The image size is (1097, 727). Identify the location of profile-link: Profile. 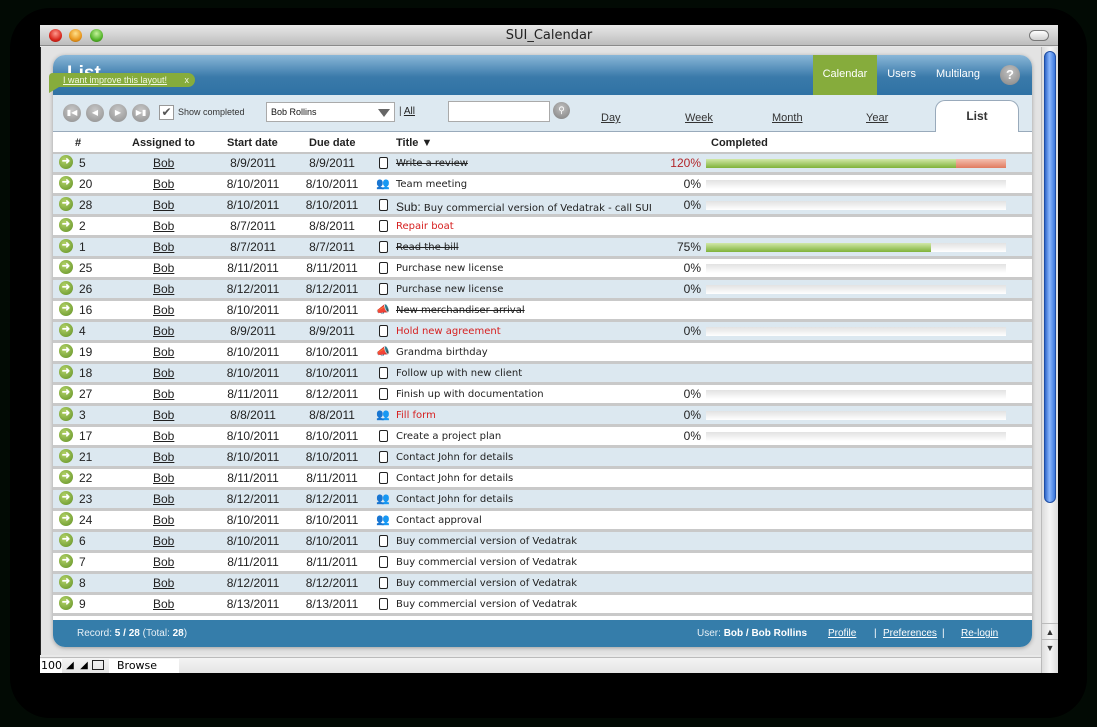
(842, 633).